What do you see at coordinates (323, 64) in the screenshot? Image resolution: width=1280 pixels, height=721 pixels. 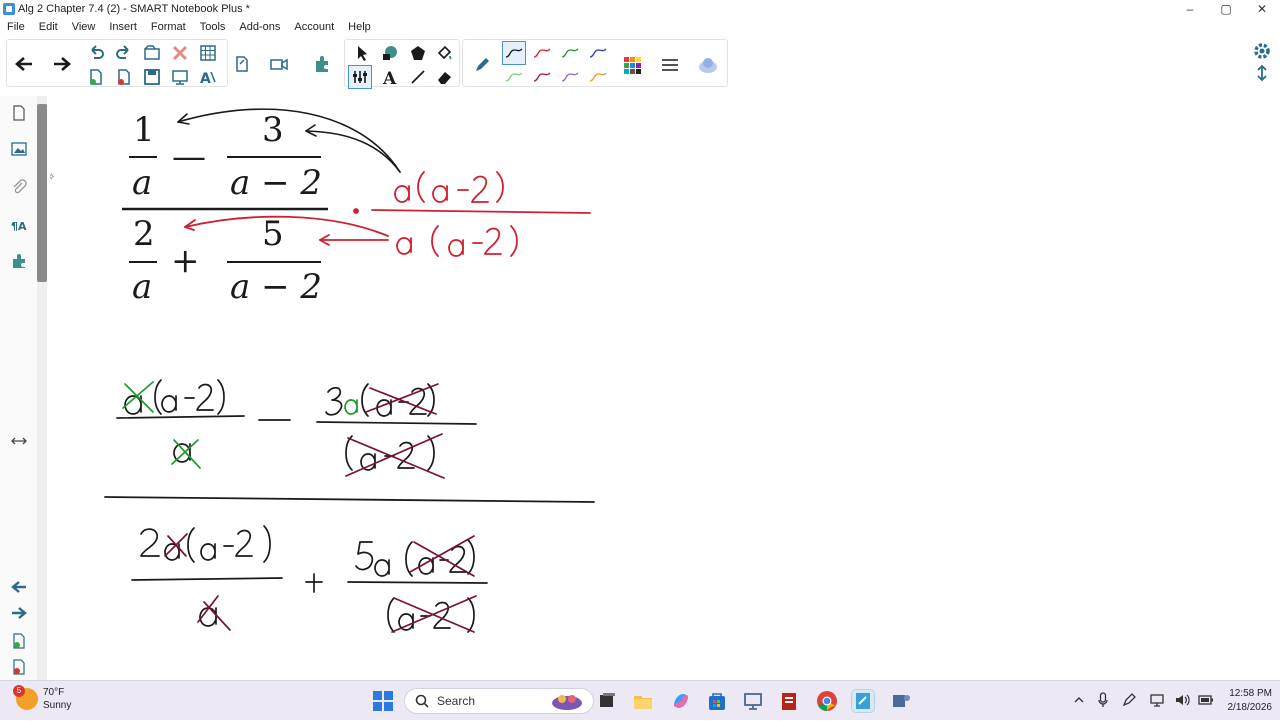 I see `addons-icon` at bounding box center [323, 64].